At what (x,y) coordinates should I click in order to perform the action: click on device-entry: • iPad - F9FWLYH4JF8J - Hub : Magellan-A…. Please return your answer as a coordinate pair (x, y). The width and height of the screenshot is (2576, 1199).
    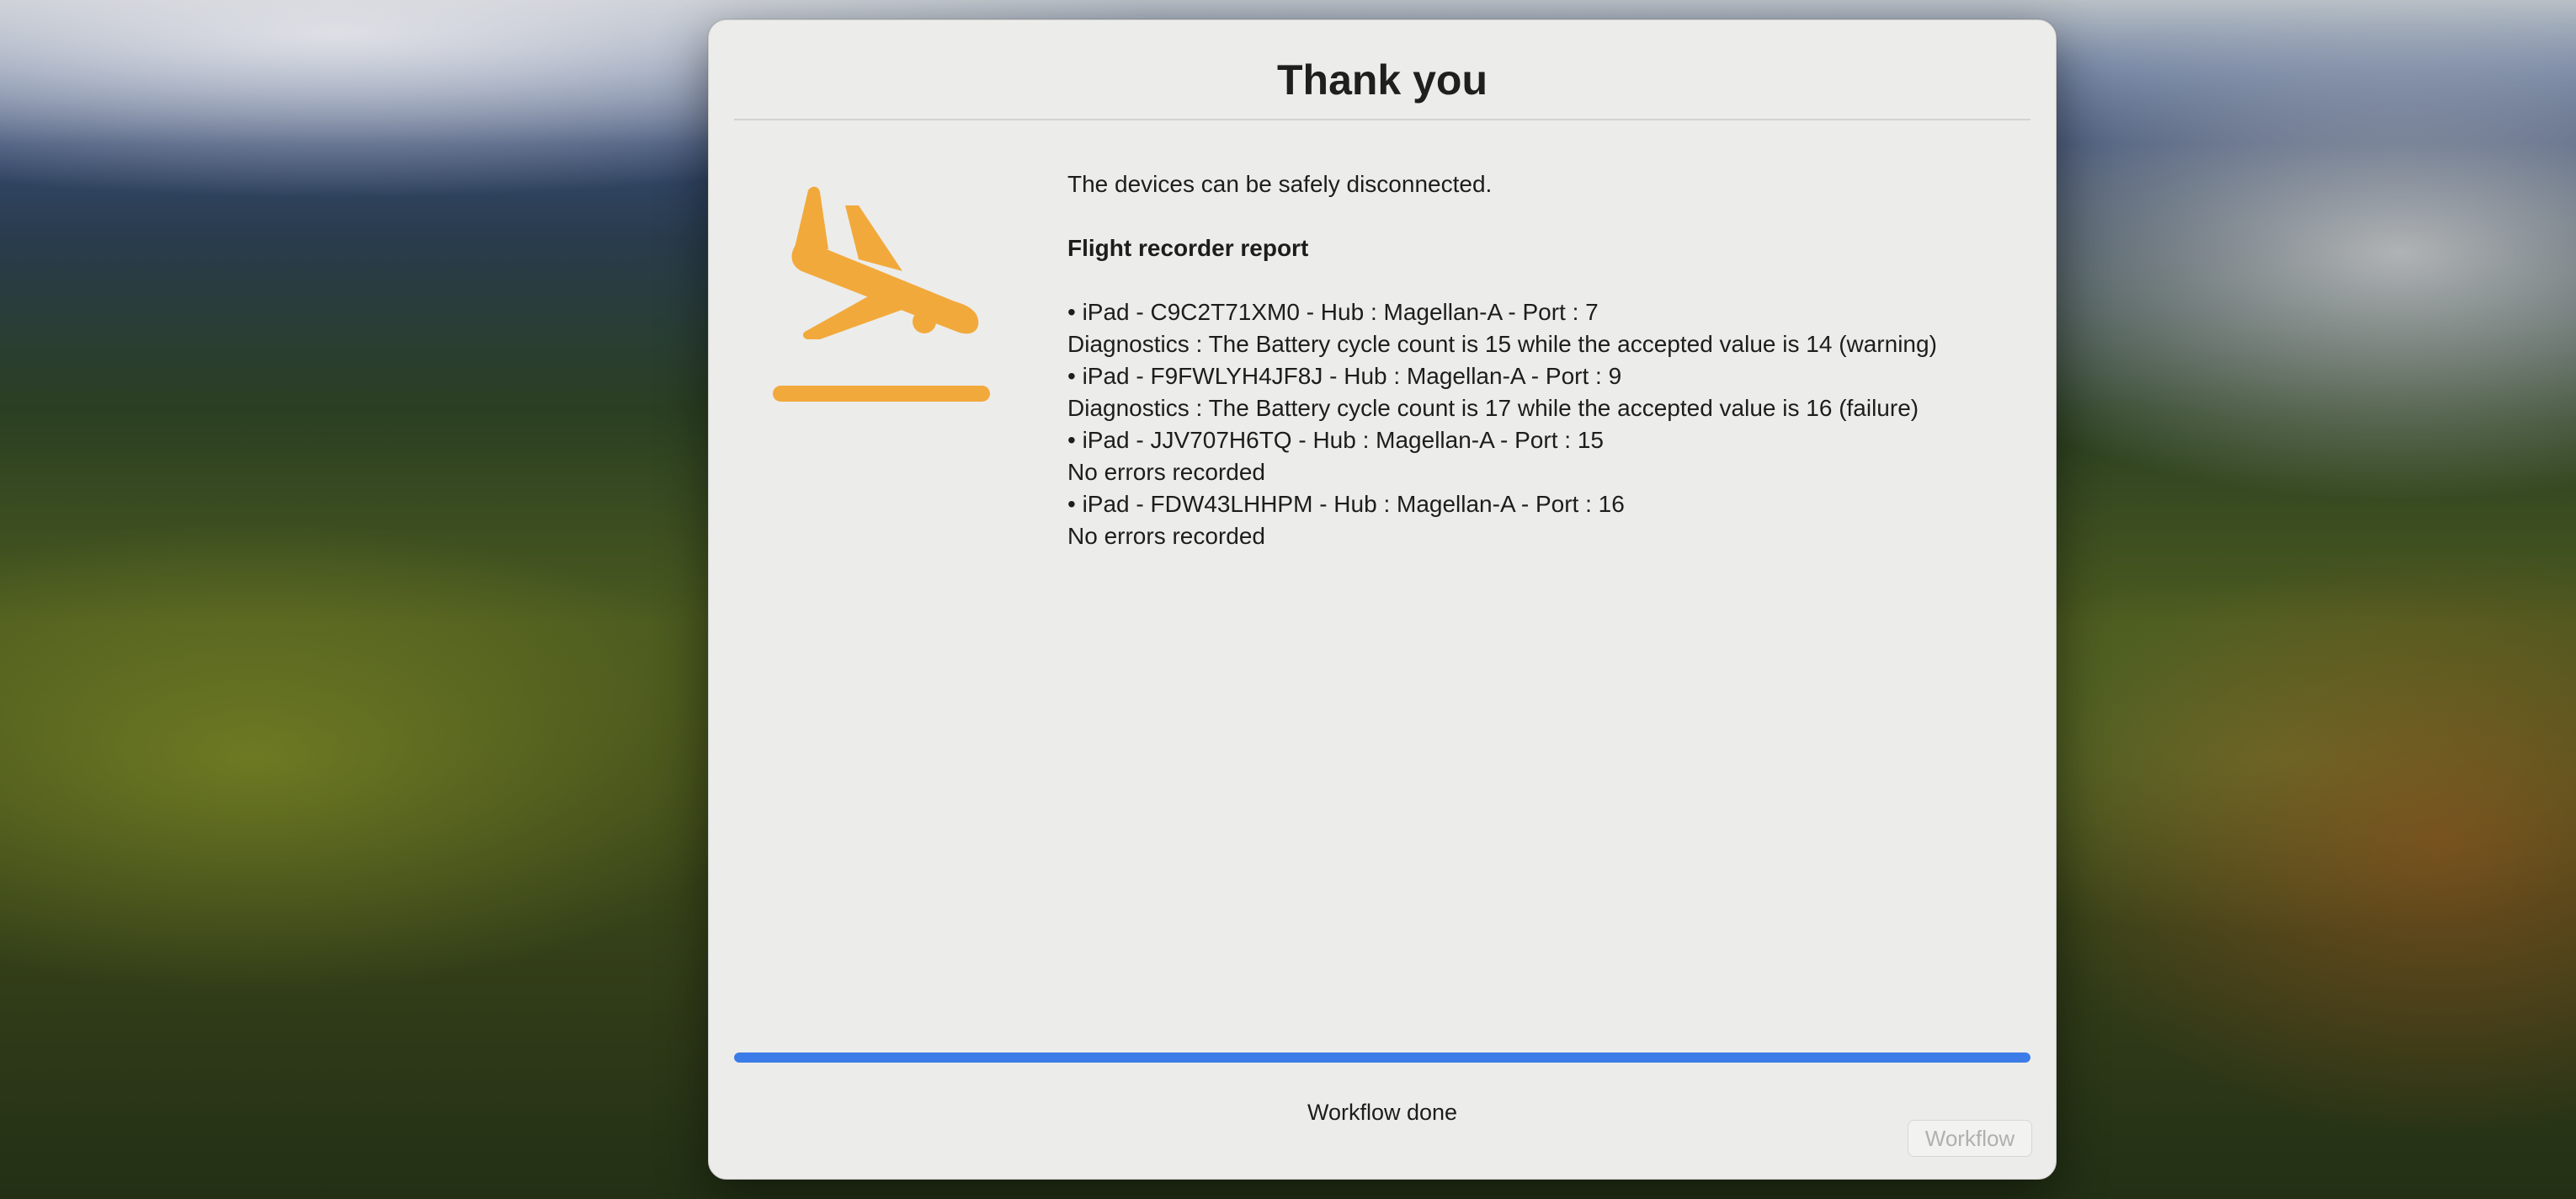
    Looking at the image, I should click on (1345, 376).